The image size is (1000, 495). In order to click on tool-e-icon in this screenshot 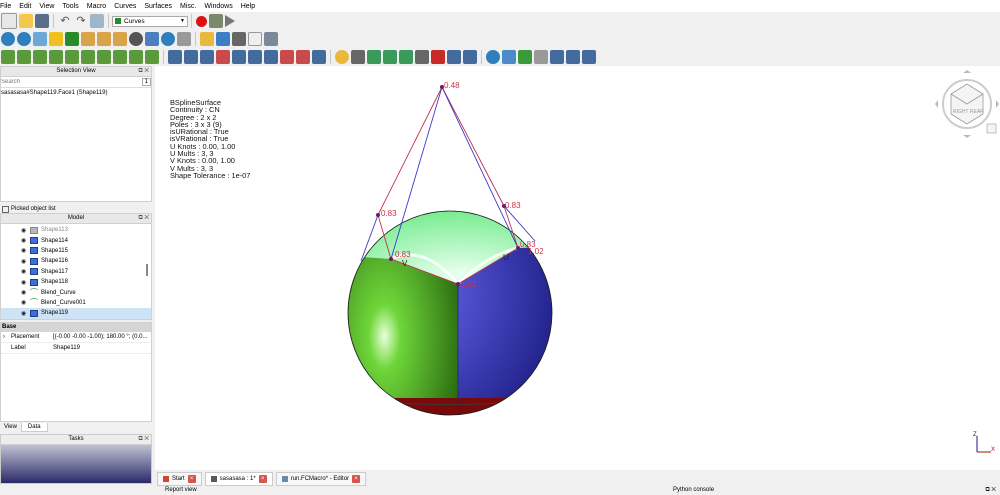, I will do `click(573, 57)`.